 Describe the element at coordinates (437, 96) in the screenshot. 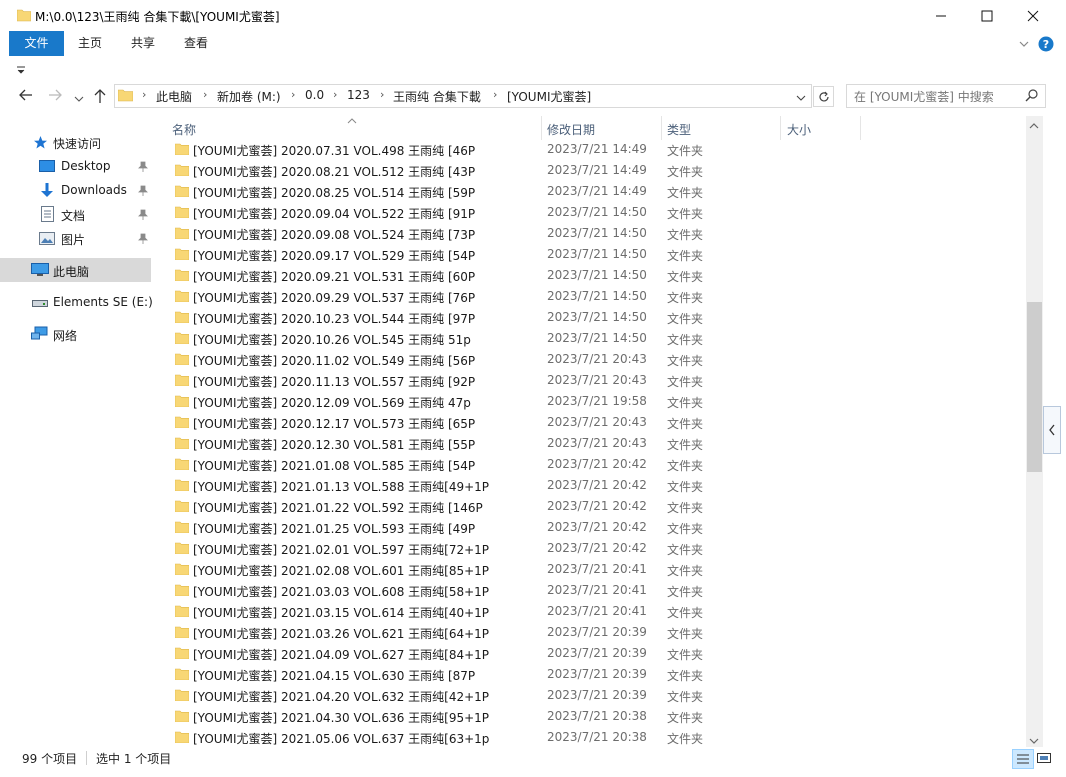

I see `breadcrumb-folder-collection: 王雨纯 合集下載` at that location.